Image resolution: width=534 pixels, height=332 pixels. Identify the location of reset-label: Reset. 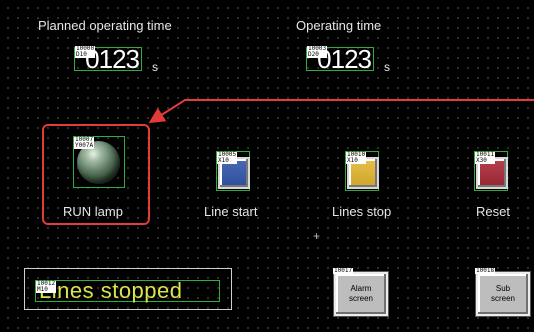
(493, 211).